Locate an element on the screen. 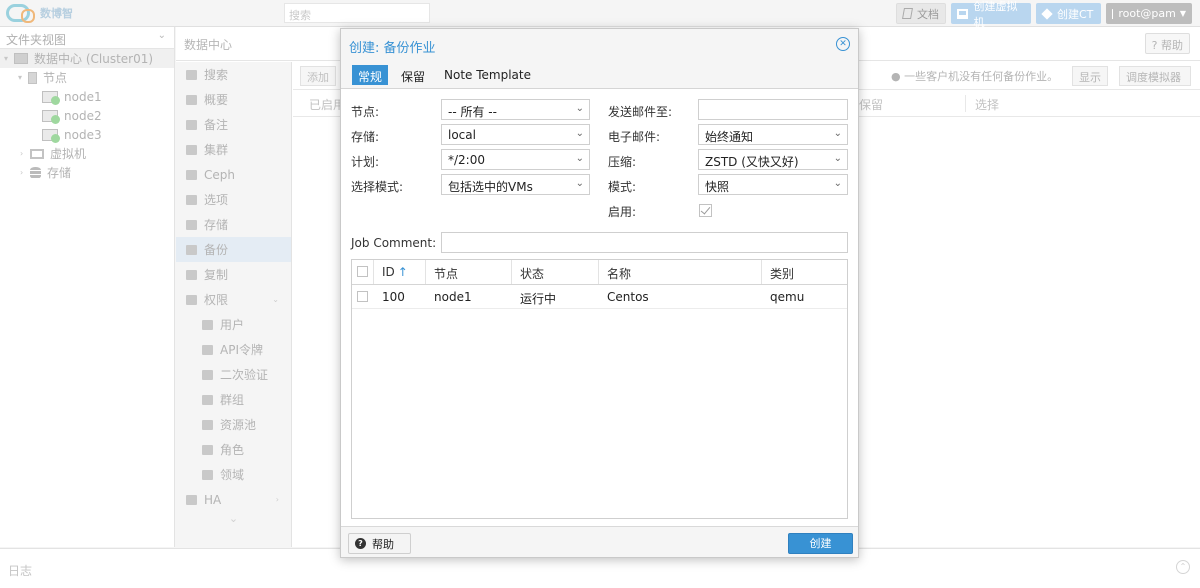 This screenshot has height=588, width=1200. nav-label: 概要 is located at coordinates (216, 100).